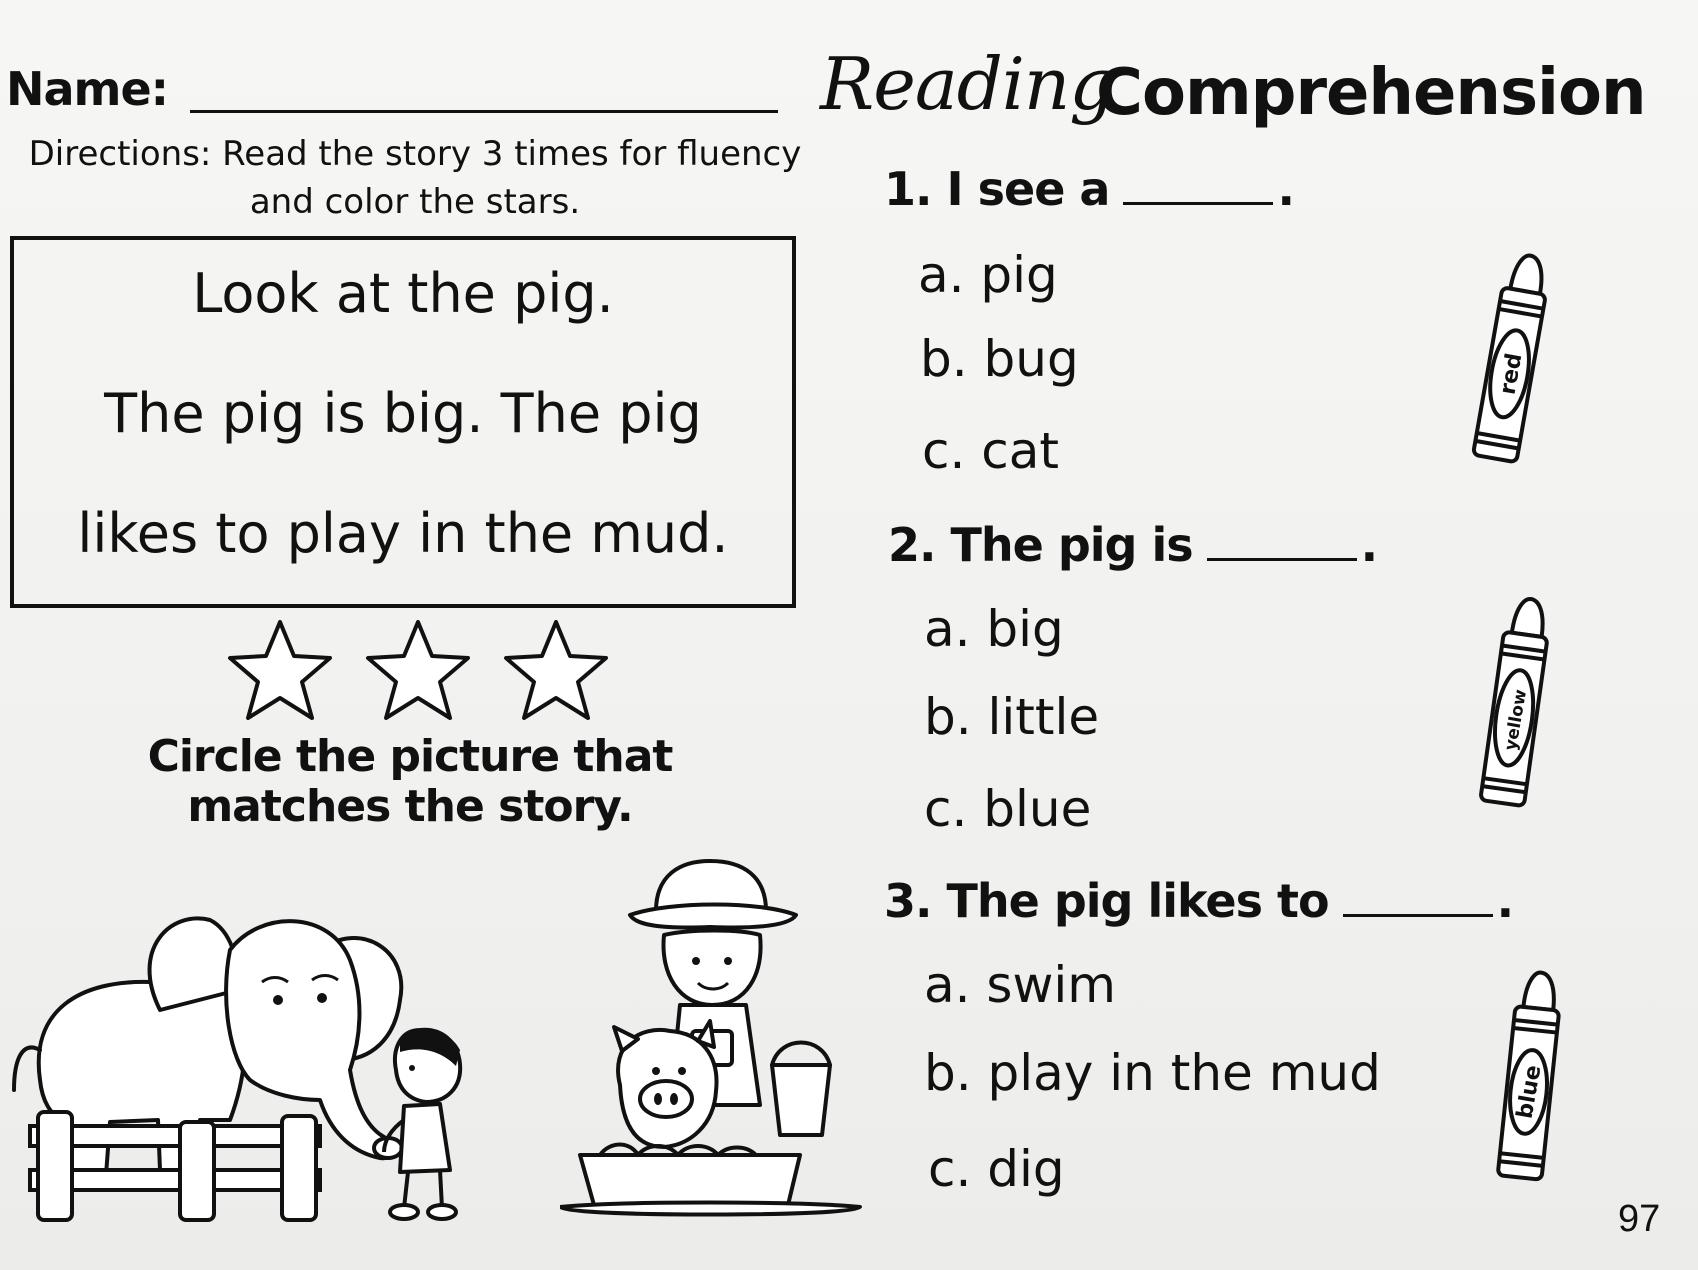  Describe the element at coordinates (260, 1060) in the screenshot. I see `elephant-girl-picture` at that location.